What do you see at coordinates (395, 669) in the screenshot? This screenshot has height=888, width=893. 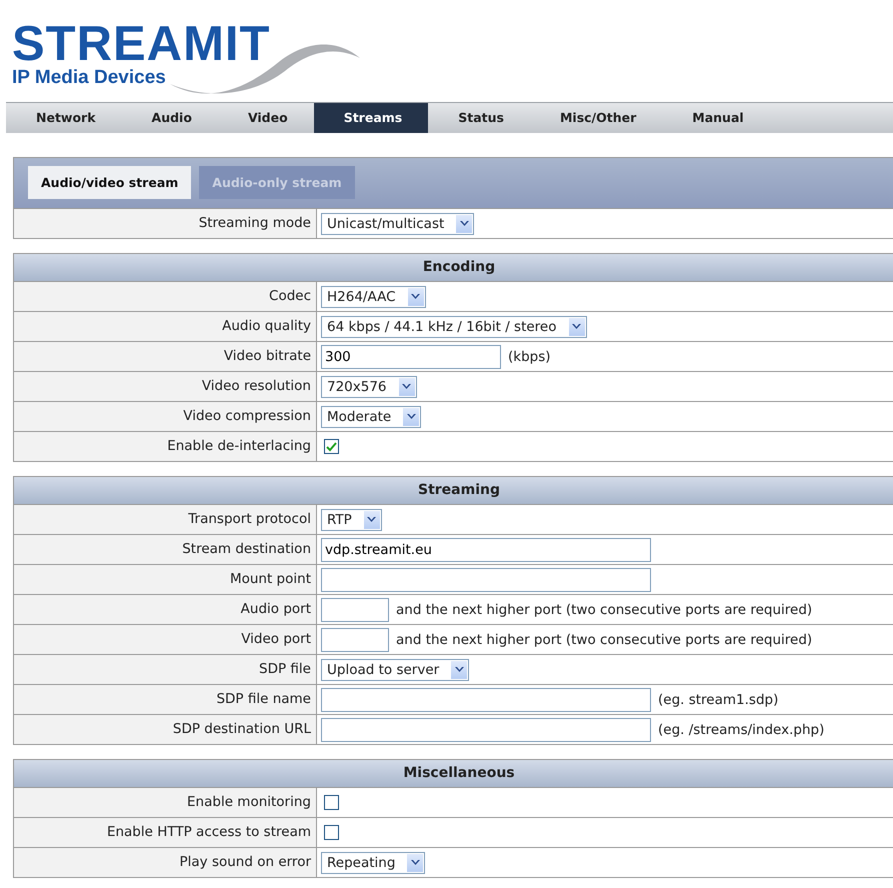 I see `dropdown: Upload to server` at bounding box center [395, 669].